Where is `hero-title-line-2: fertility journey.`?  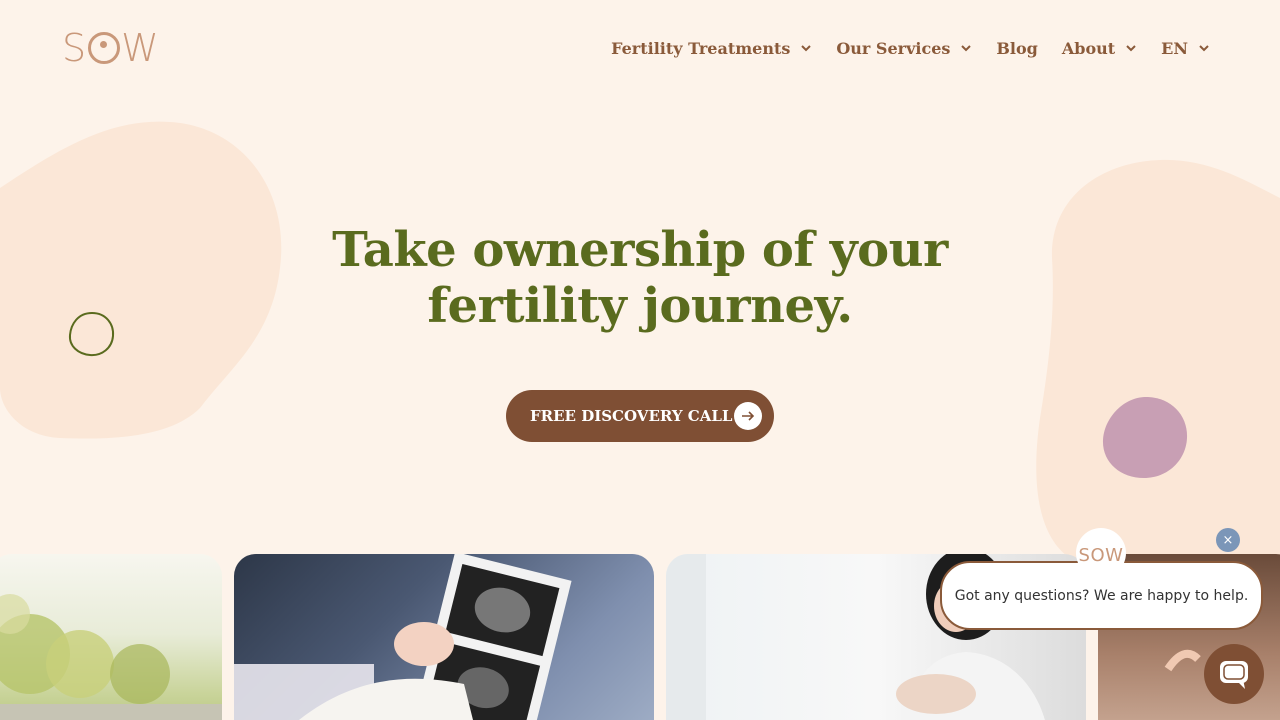
hero-title-line-2: fertility journey. is located at coordinates (640, 306).